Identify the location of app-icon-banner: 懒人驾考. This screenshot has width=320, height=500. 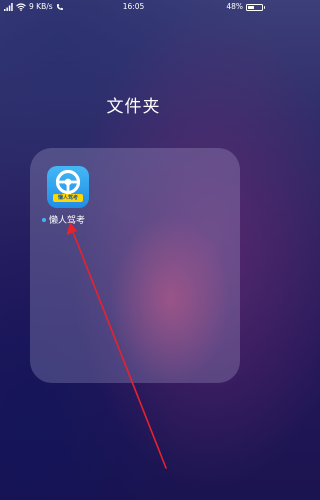
(68, 198).